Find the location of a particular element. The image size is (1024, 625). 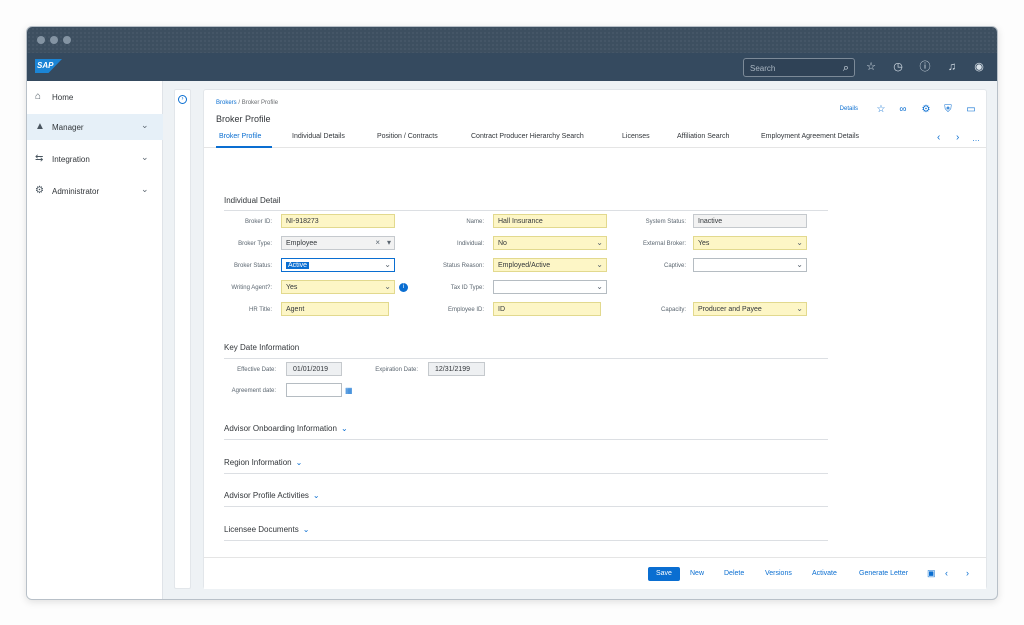

tab-individual-details: Individual Details is located at coordinates (318, 136).